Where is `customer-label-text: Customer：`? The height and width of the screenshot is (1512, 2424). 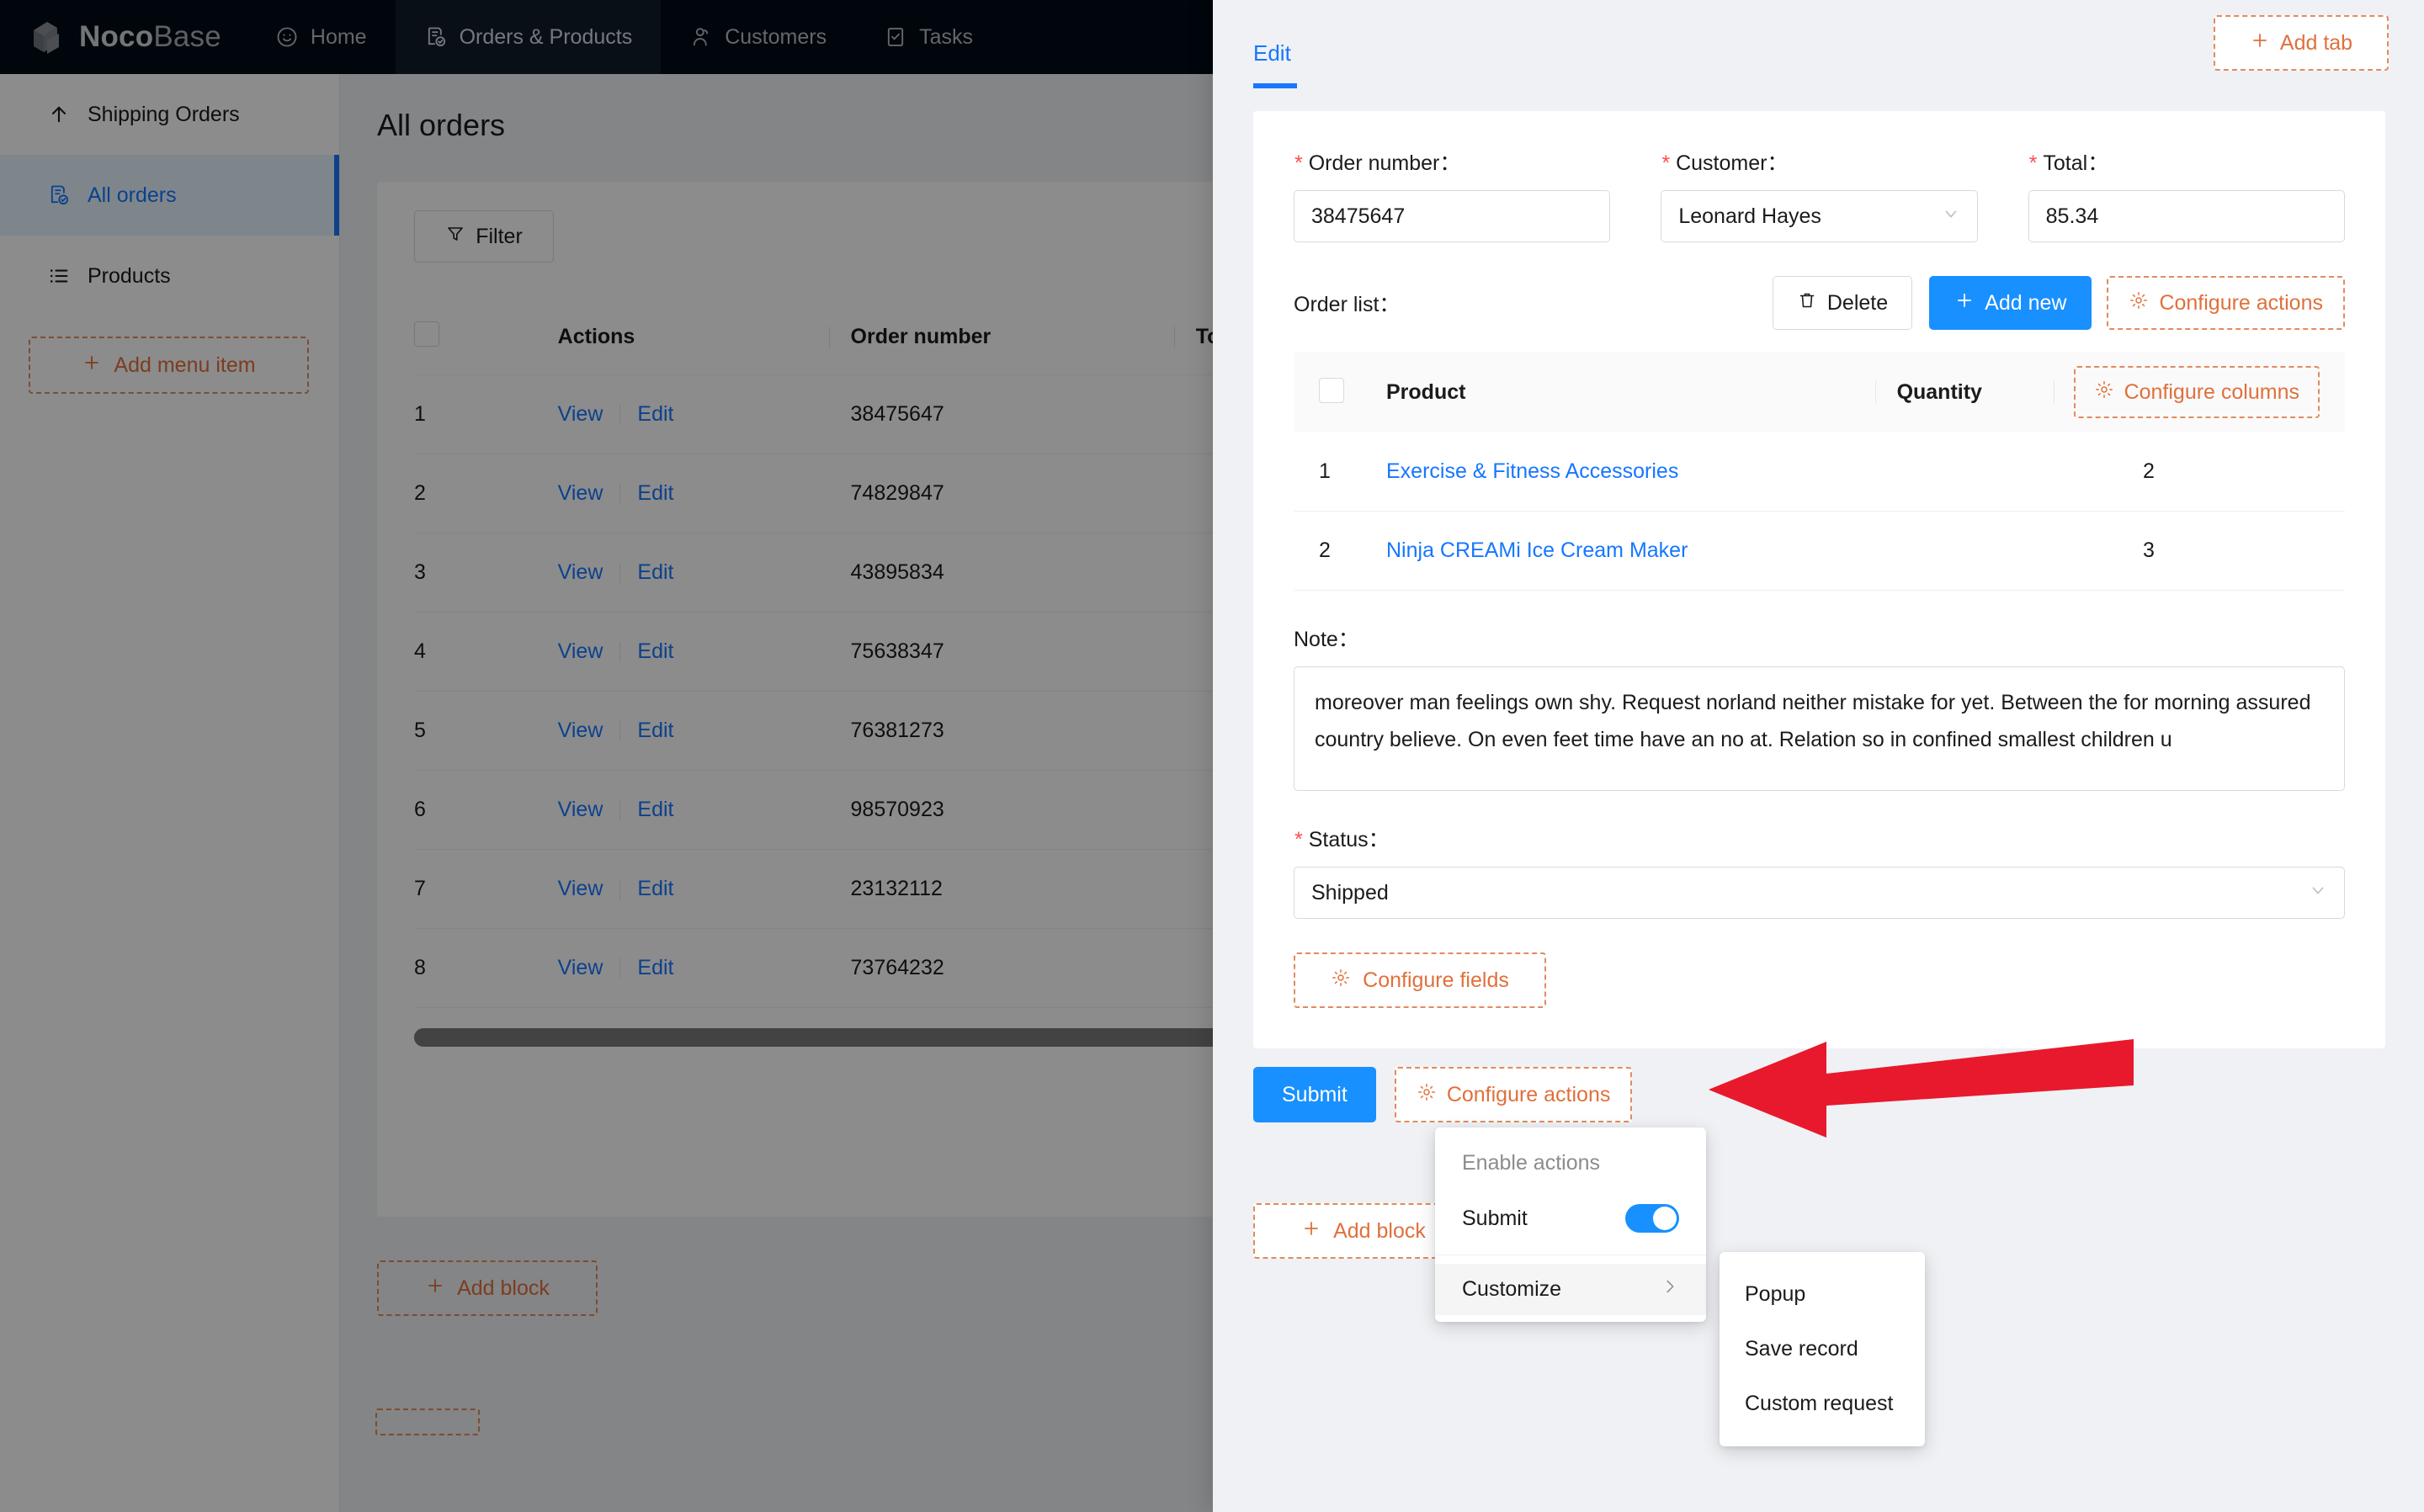
customer-label-text: Customer： is located at coordinates (1732, 163).